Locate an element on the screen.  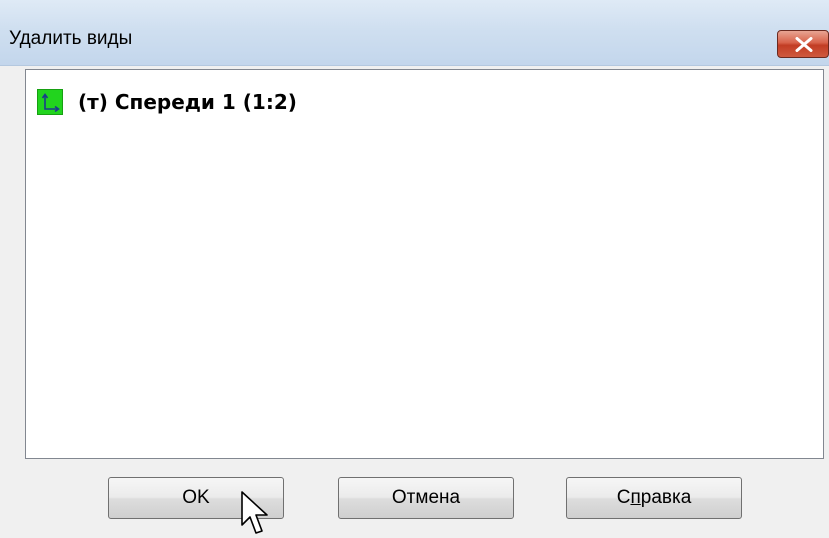
ok-button: OK is located at coordinates (196, 498).